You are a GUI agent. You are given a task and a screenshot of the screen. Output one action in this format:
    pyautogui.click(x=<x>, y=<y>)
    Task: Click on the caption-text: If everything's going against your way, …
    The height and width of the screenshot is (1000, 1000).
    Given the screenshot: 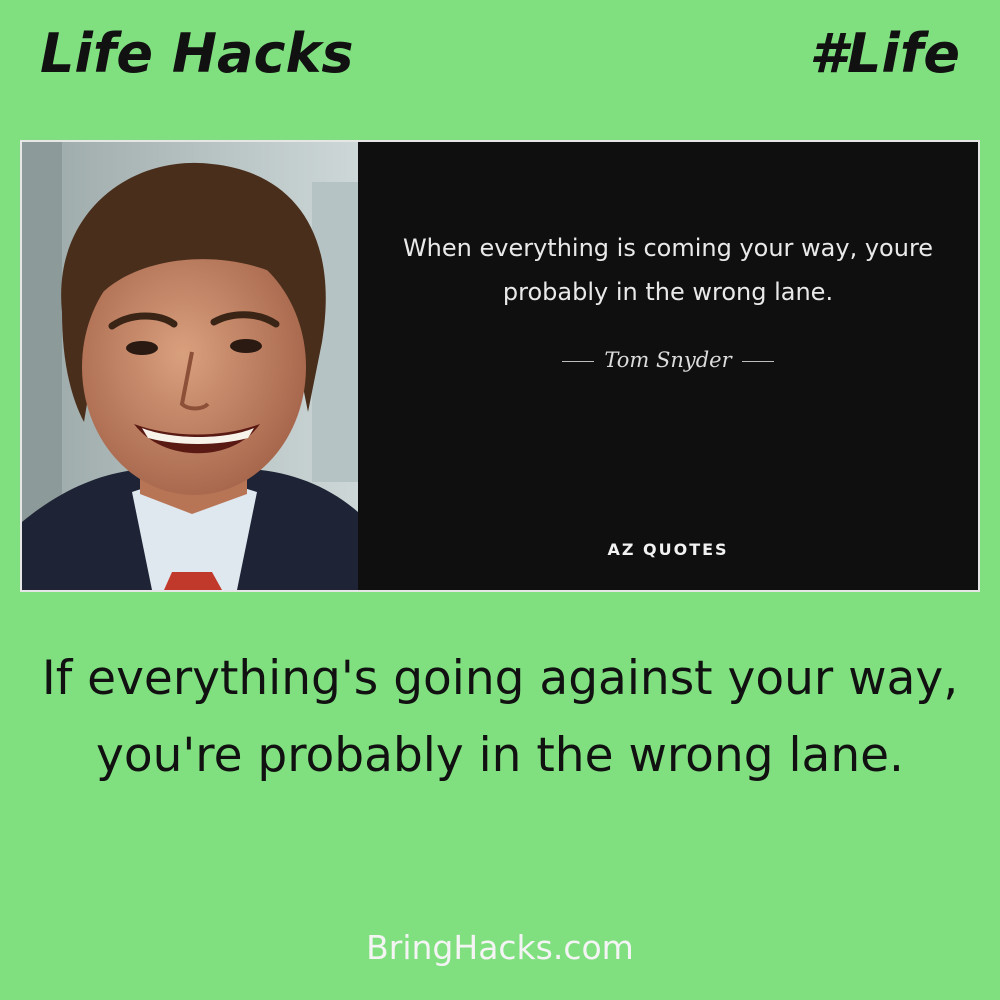 What is the action you would take?
    pyautogui.click(x=500, y=717)
    